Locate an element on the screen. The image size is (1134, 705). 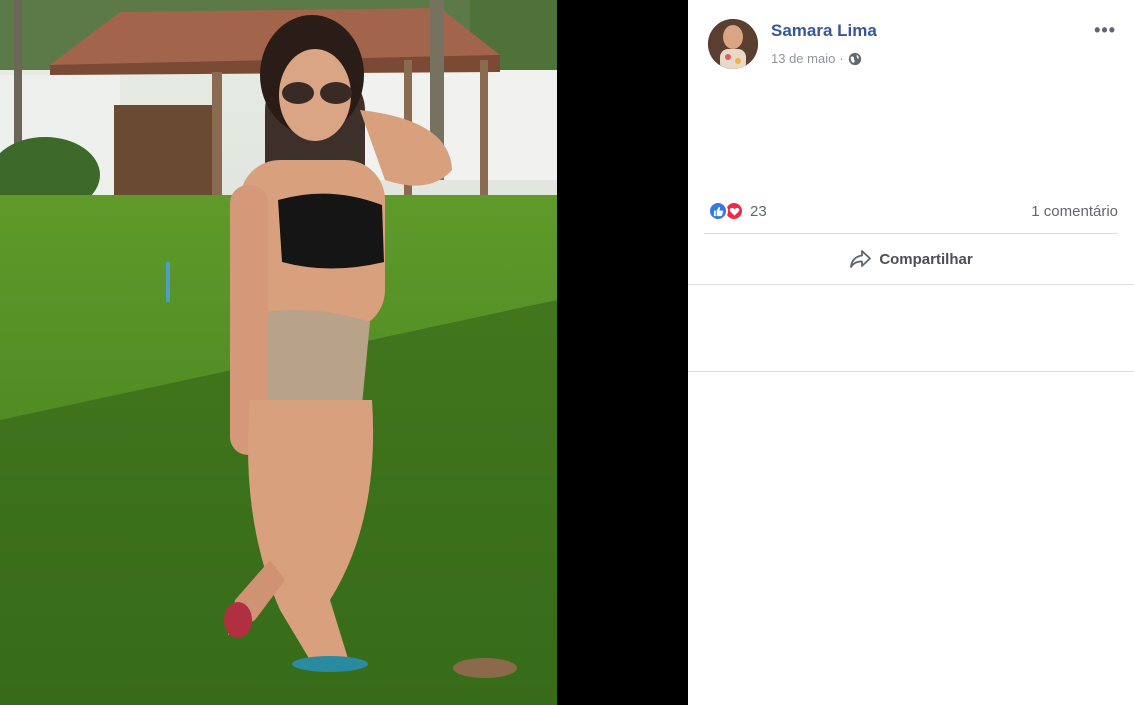
post-meta: 13 de maio · is located at coordinates (816, 58).